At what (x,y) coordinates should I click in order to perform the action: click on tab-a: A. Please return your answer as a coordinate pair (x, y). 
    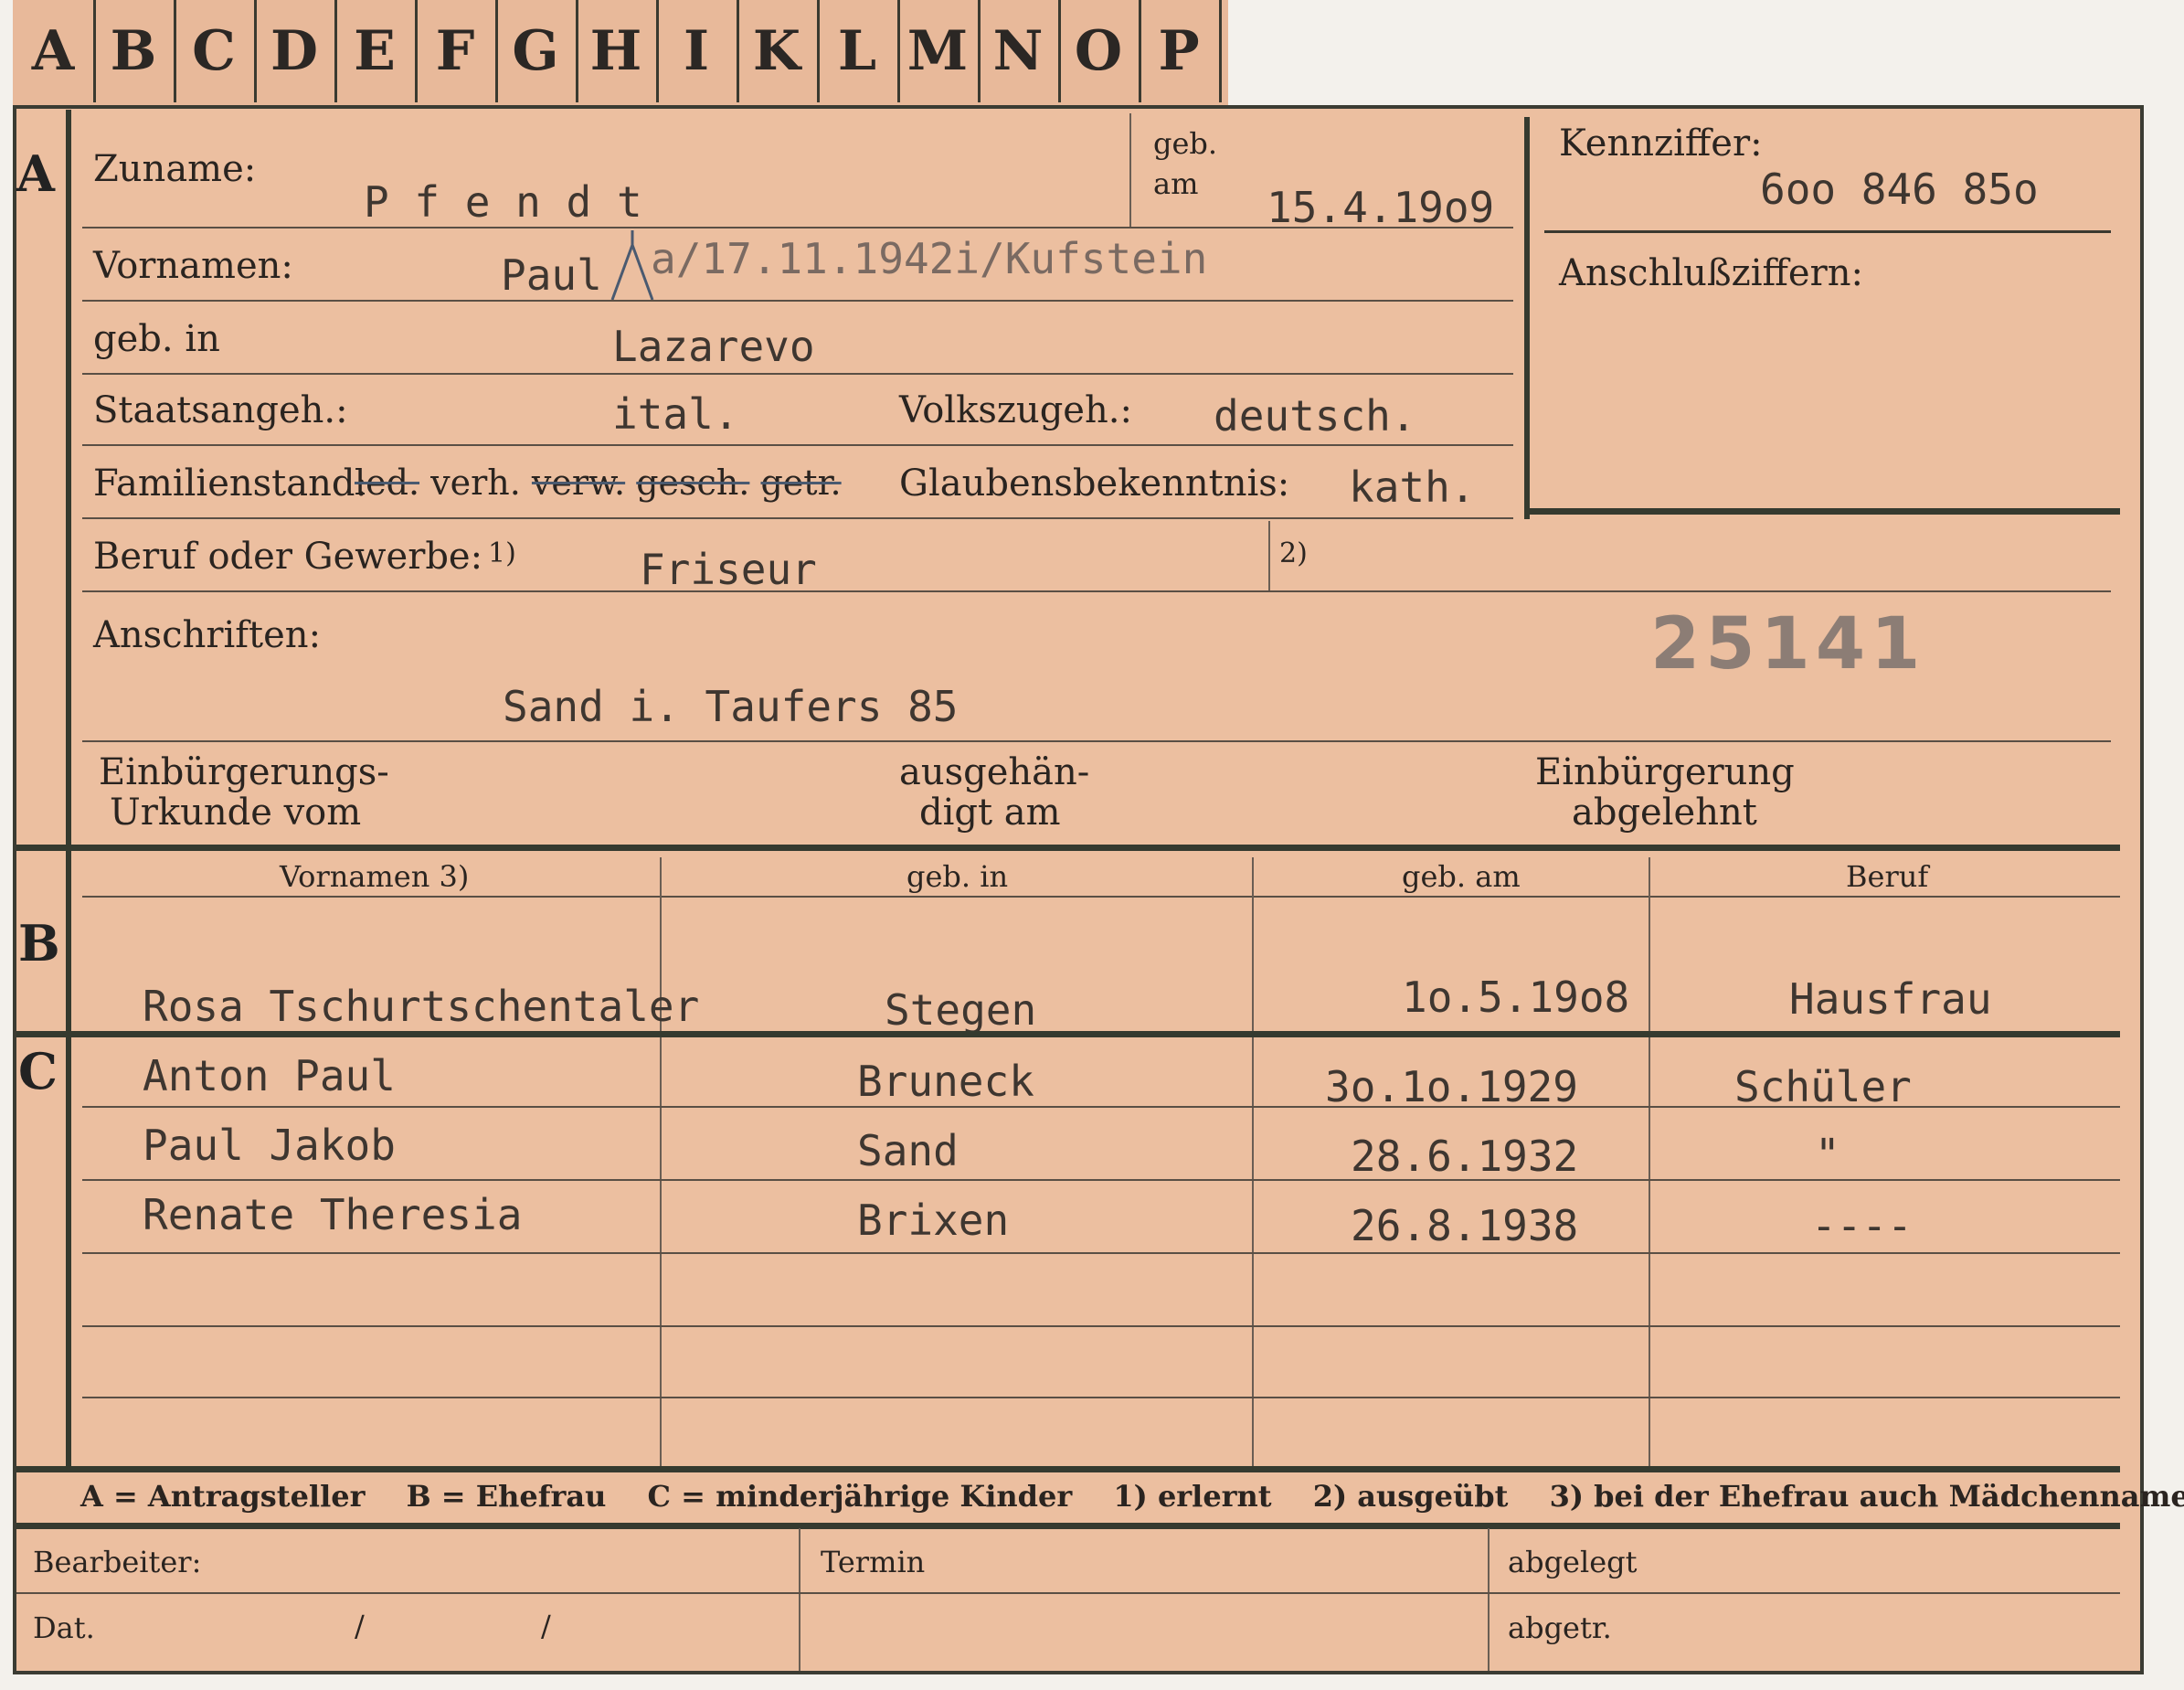
    Looking at the image, I should click on (55, 51).